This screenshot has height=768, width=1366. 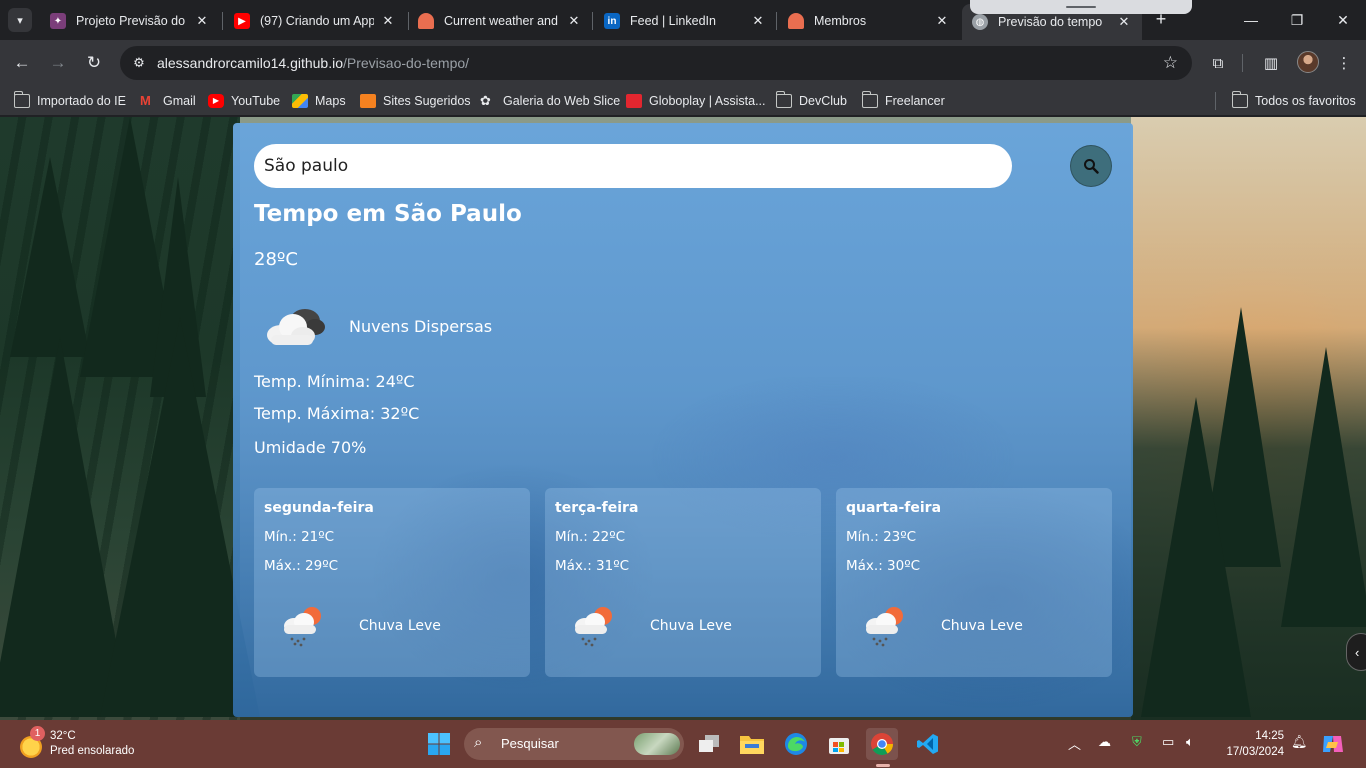 I want to click on profile-avatar, so click(x=1308, y=62).